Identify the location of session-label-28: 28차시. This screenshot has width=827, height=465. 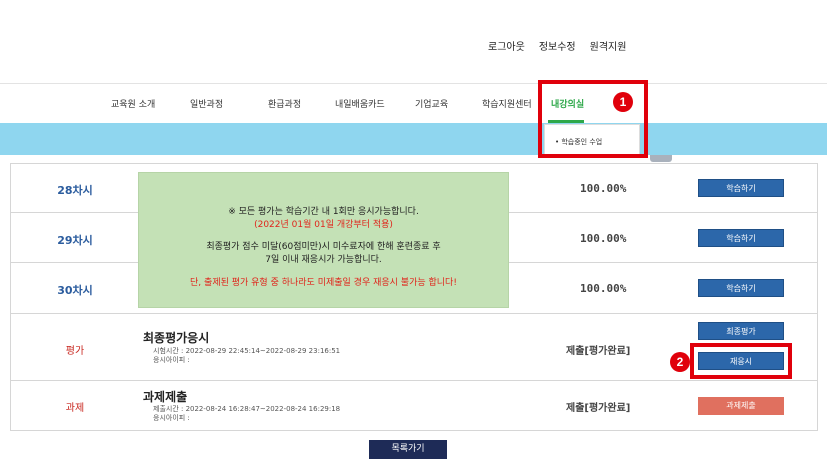
(75, 190).